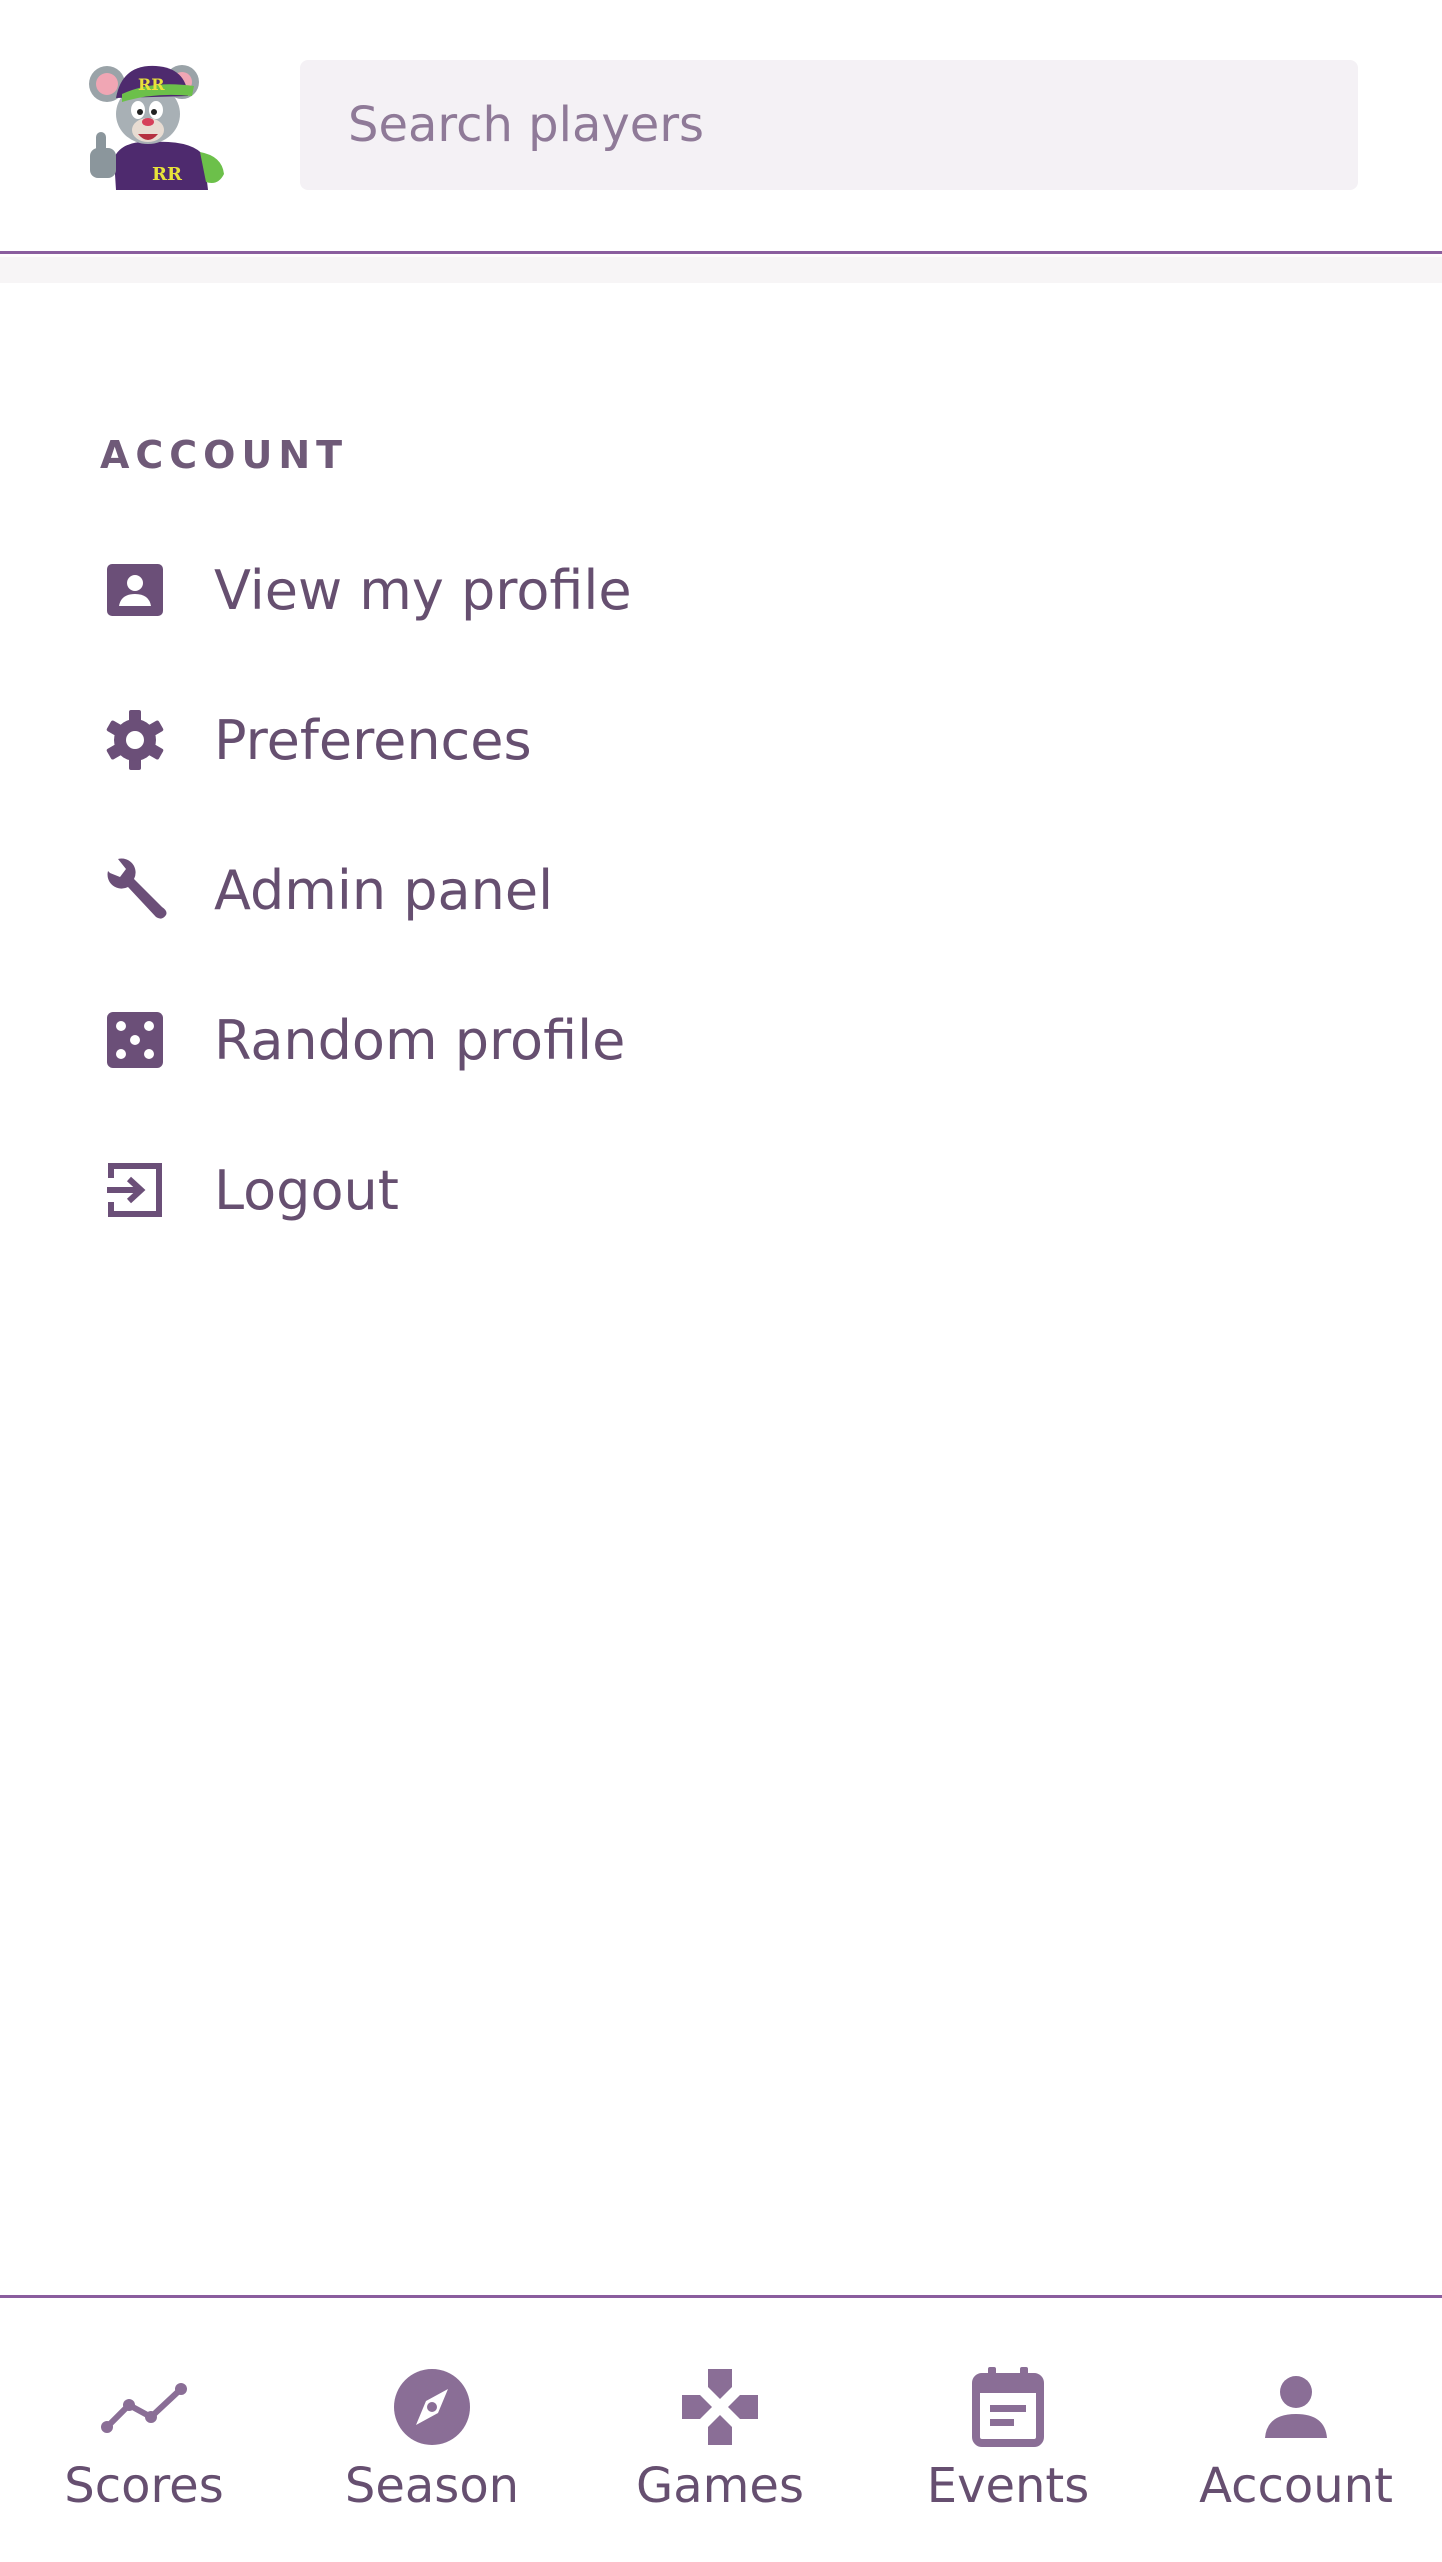 The image size is (1442, 2562). What do you see at coordinates (306, 1190) in the screenshot?
I see `menu-item-label: Logout` at bounding box center [306, 1190].